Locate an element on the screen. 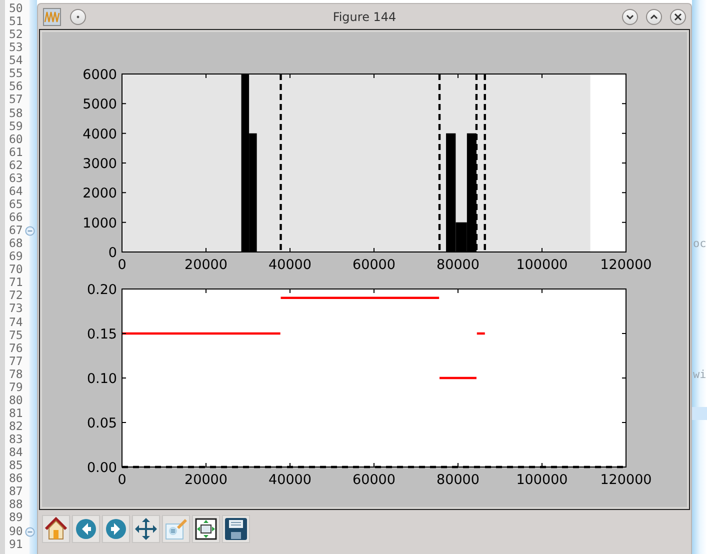  line-number: 61 is located at coordinates (16, 152).